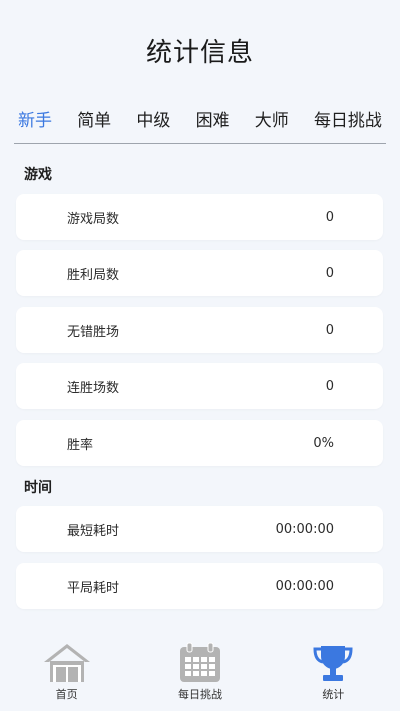  I want to click on stat-value: 0%, so click(323, 443).